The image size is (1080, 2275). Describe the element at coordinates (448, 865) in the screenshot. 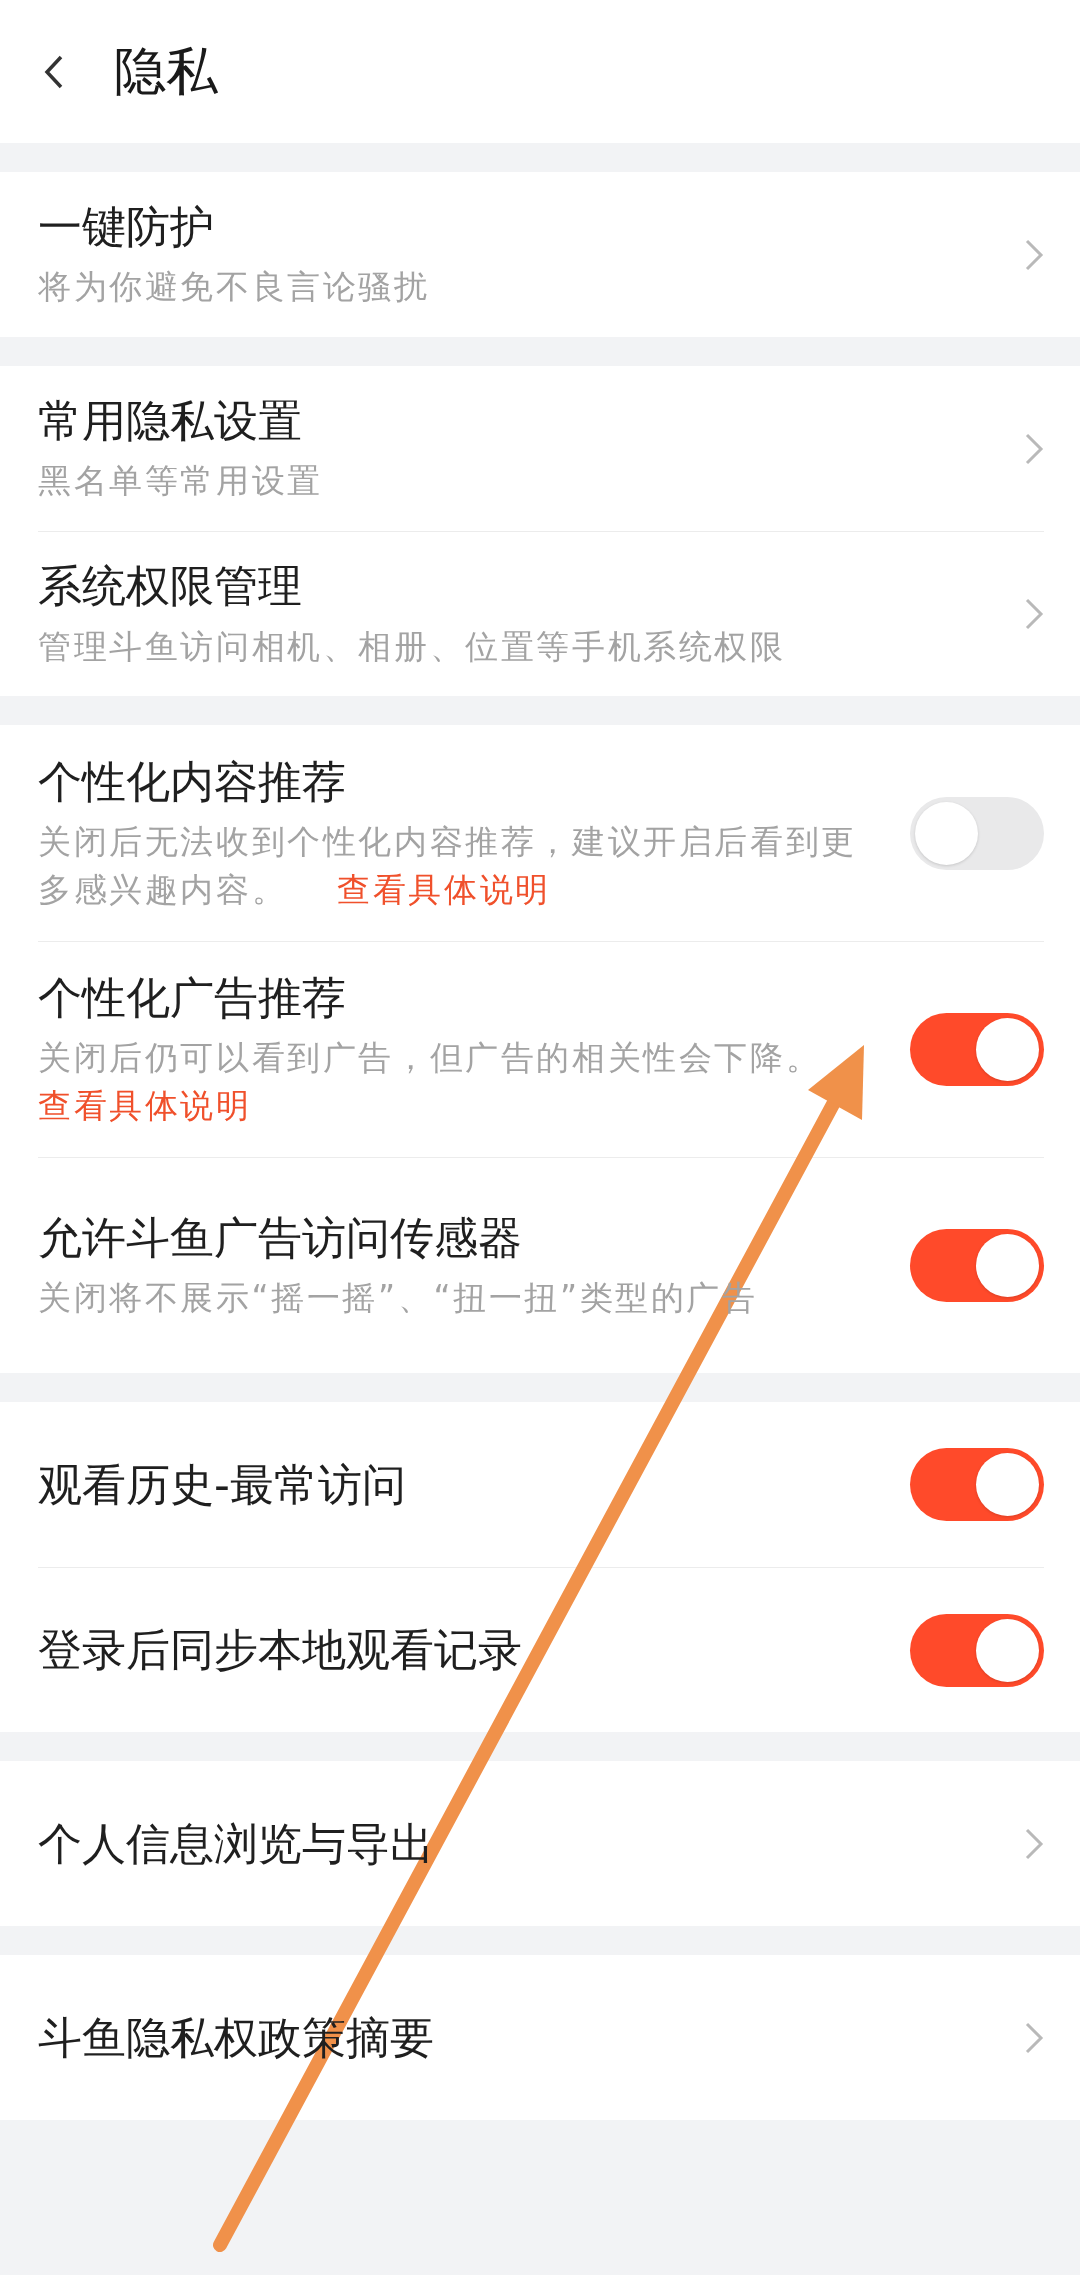

I see `setting-description: 关闭后无法收到个性化内容推荐，建议开启后看到更多感兴趣内容。 查看具体说明` at that location.